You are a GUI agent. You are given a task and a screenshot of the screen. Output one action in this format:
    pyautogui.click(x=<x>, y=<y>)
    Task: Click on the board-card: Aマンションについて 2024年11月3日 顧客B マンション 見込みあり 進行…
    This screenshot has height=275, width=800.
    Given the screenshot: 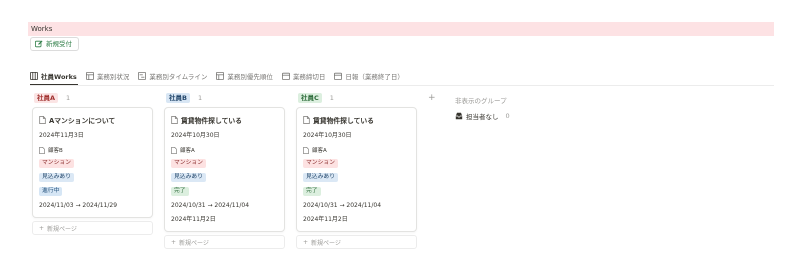 What is the action you would take?
    pyautogui.click(x=92, y=162)
    